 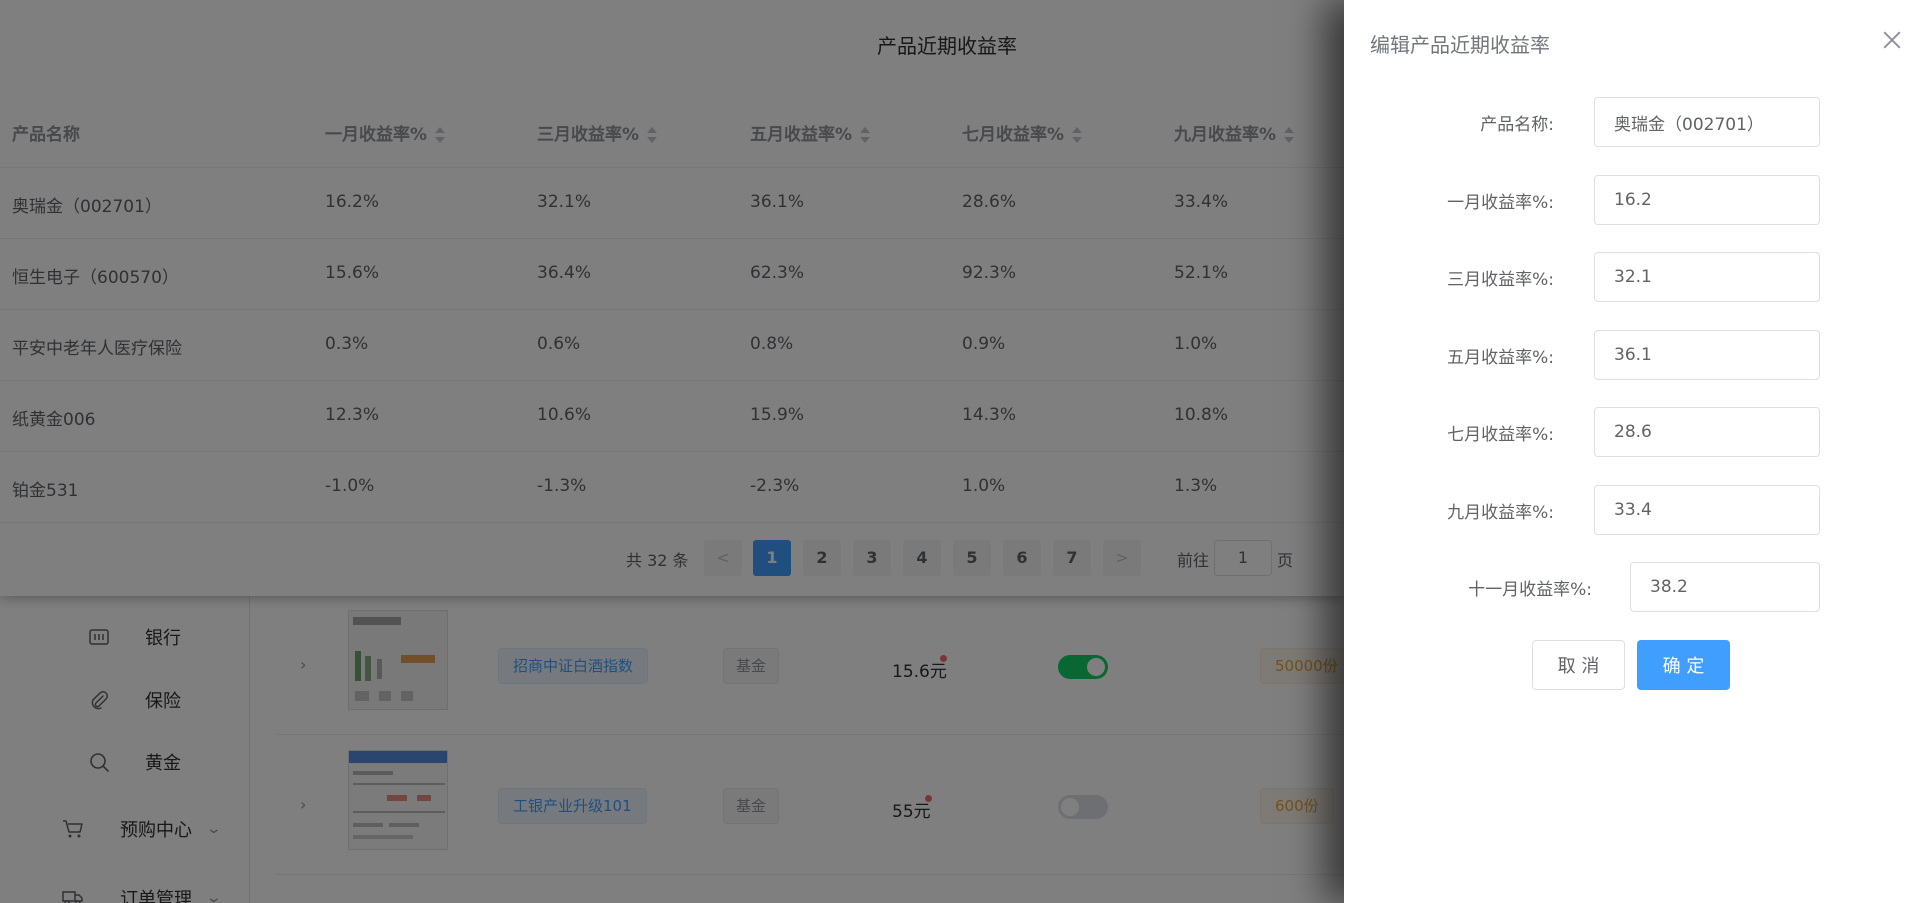 What do you see at coordinates (1683, 665) in the screenshot?
I see `confirm-button: 确 定` at bounding box center [1683, 665].